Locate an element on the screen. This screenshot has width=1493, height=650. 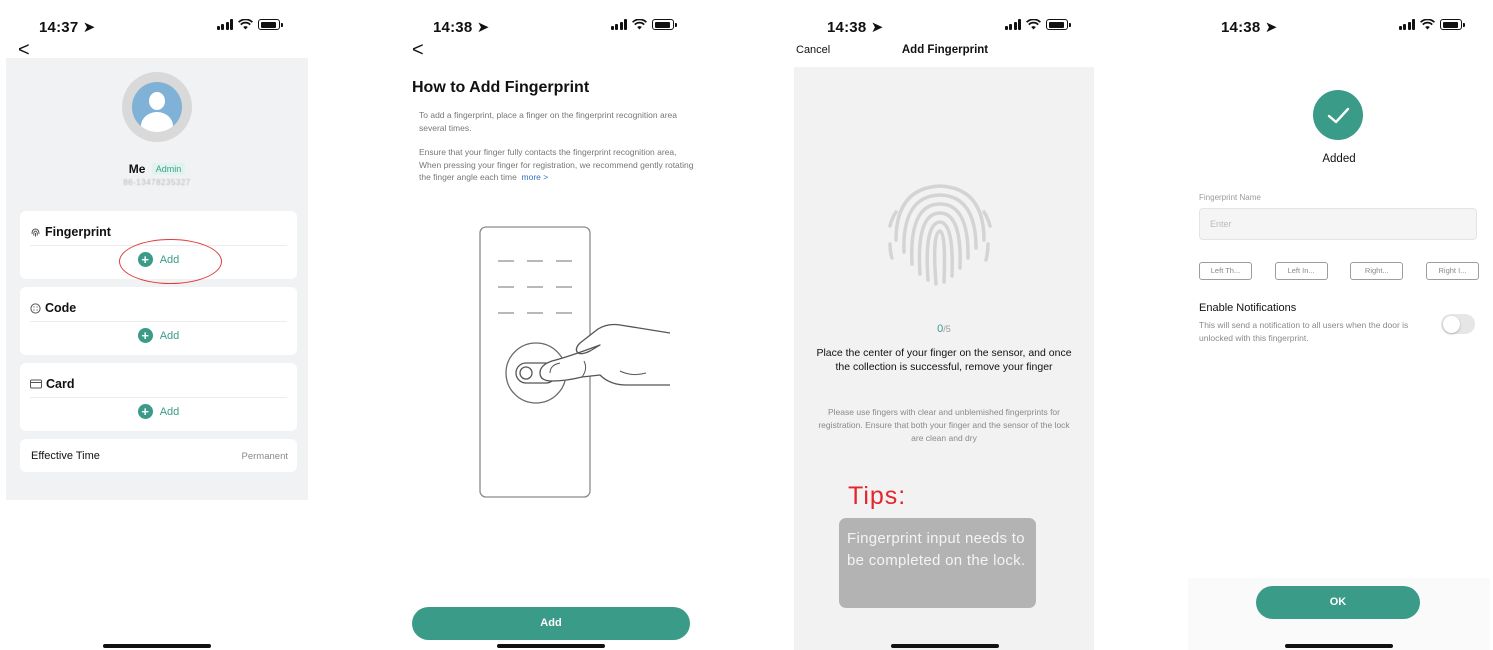
more-link: more > is located at coordinates (535, 177).